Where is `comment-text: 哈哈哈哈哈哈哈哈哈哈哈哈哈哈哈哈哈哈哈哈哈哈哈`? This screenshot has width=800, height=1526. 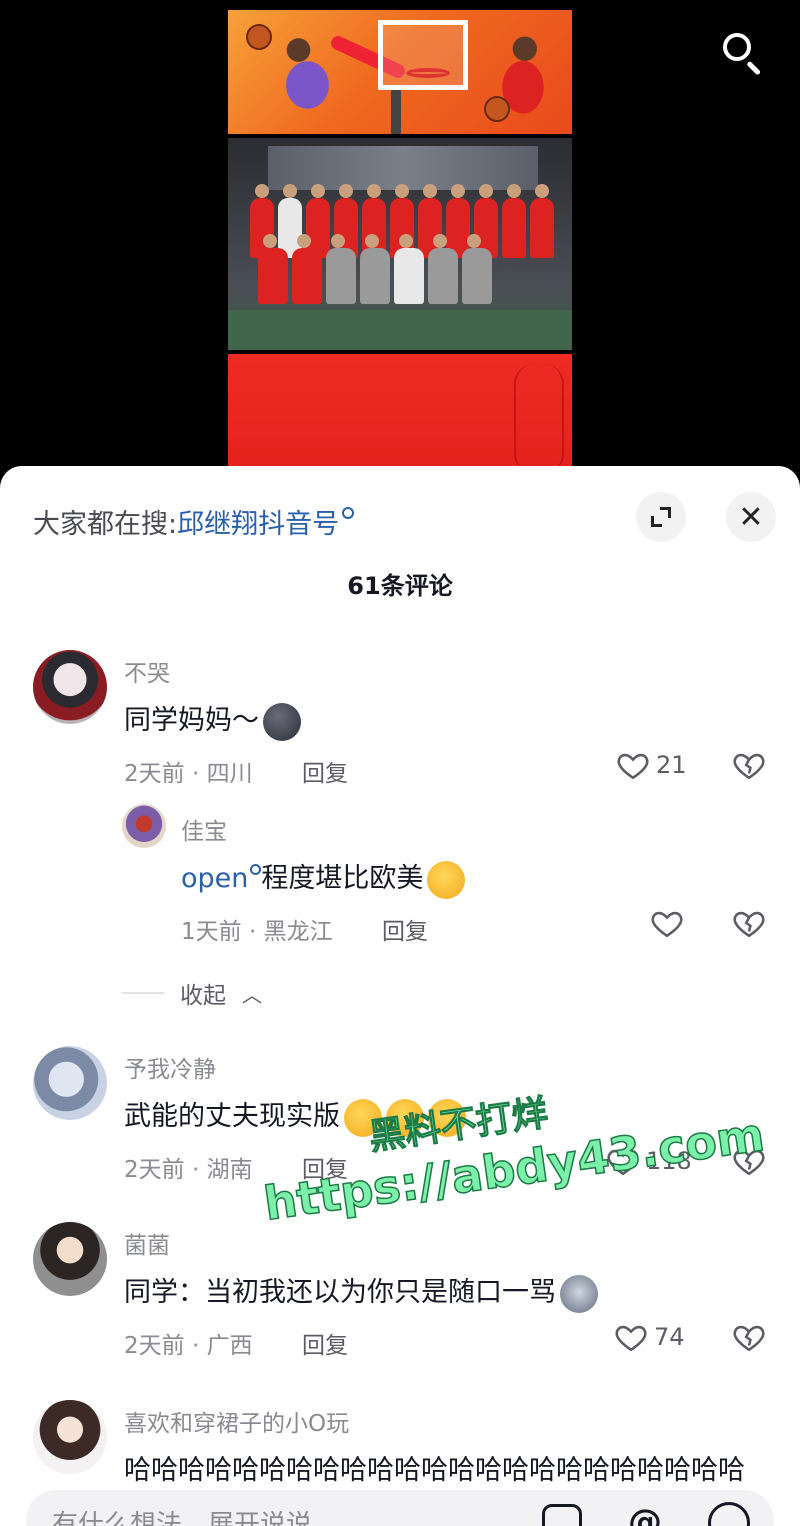
comment-text: 哈哈哈哈哈哈哈哈哈哈哈哈哈哈哈哈哈哈哈哈哈哈哈 is located at coordinates (434, 1470).